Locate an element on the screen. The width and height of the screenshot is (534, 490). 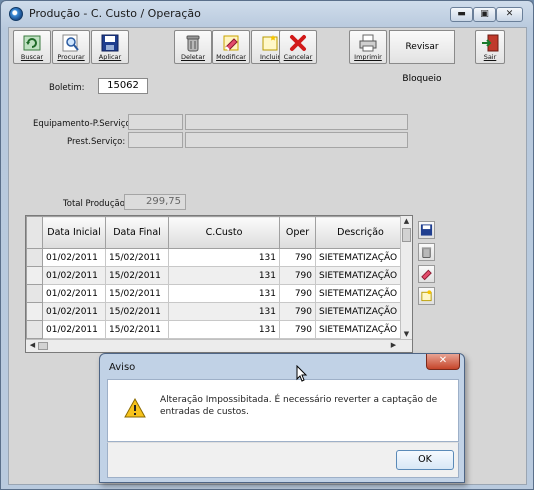
grid-edit-button is located at coordinates (426, 274).